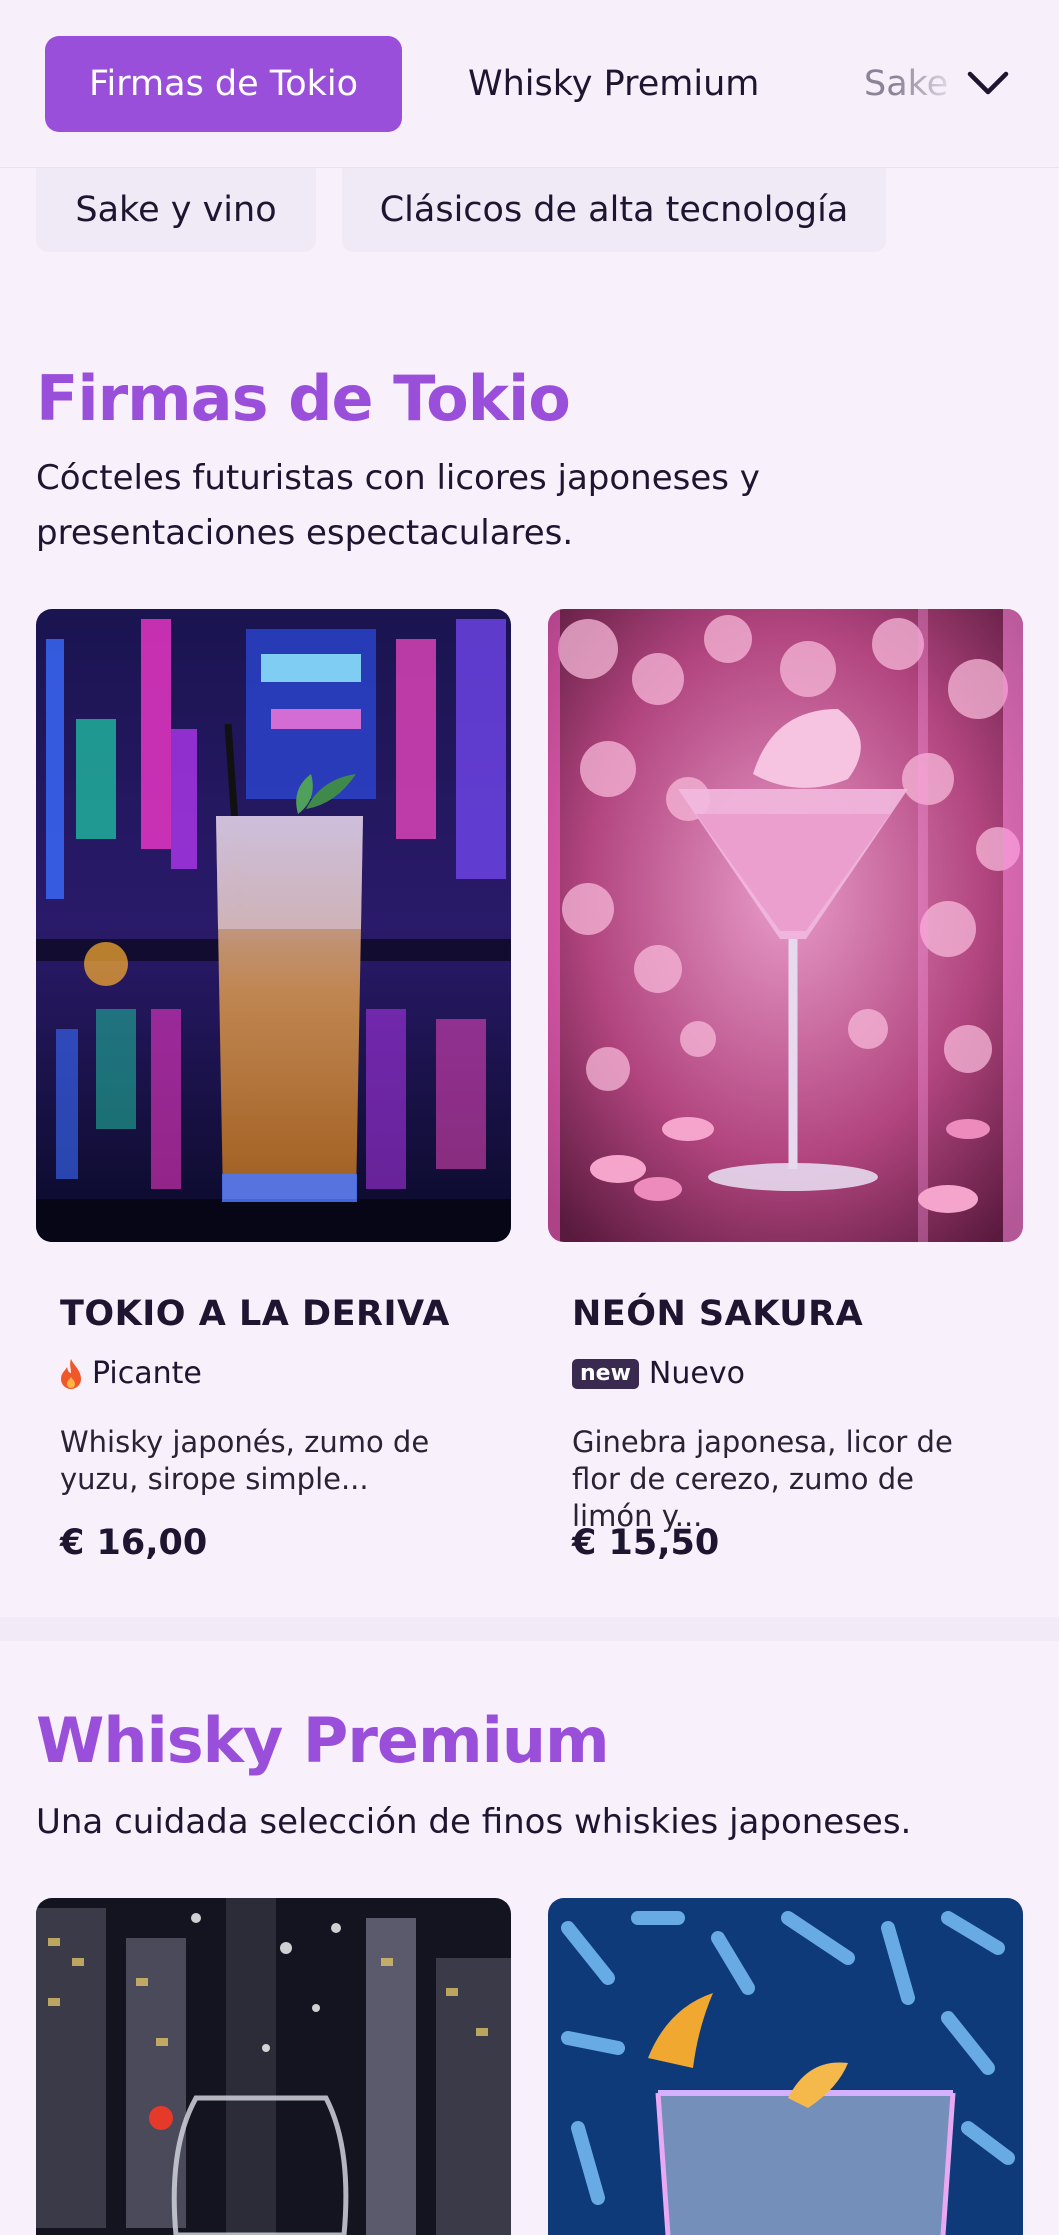 This screenshot has height=2235, width=1059. I want to click on drink-tag-label: Picante, so click(147, 1373).